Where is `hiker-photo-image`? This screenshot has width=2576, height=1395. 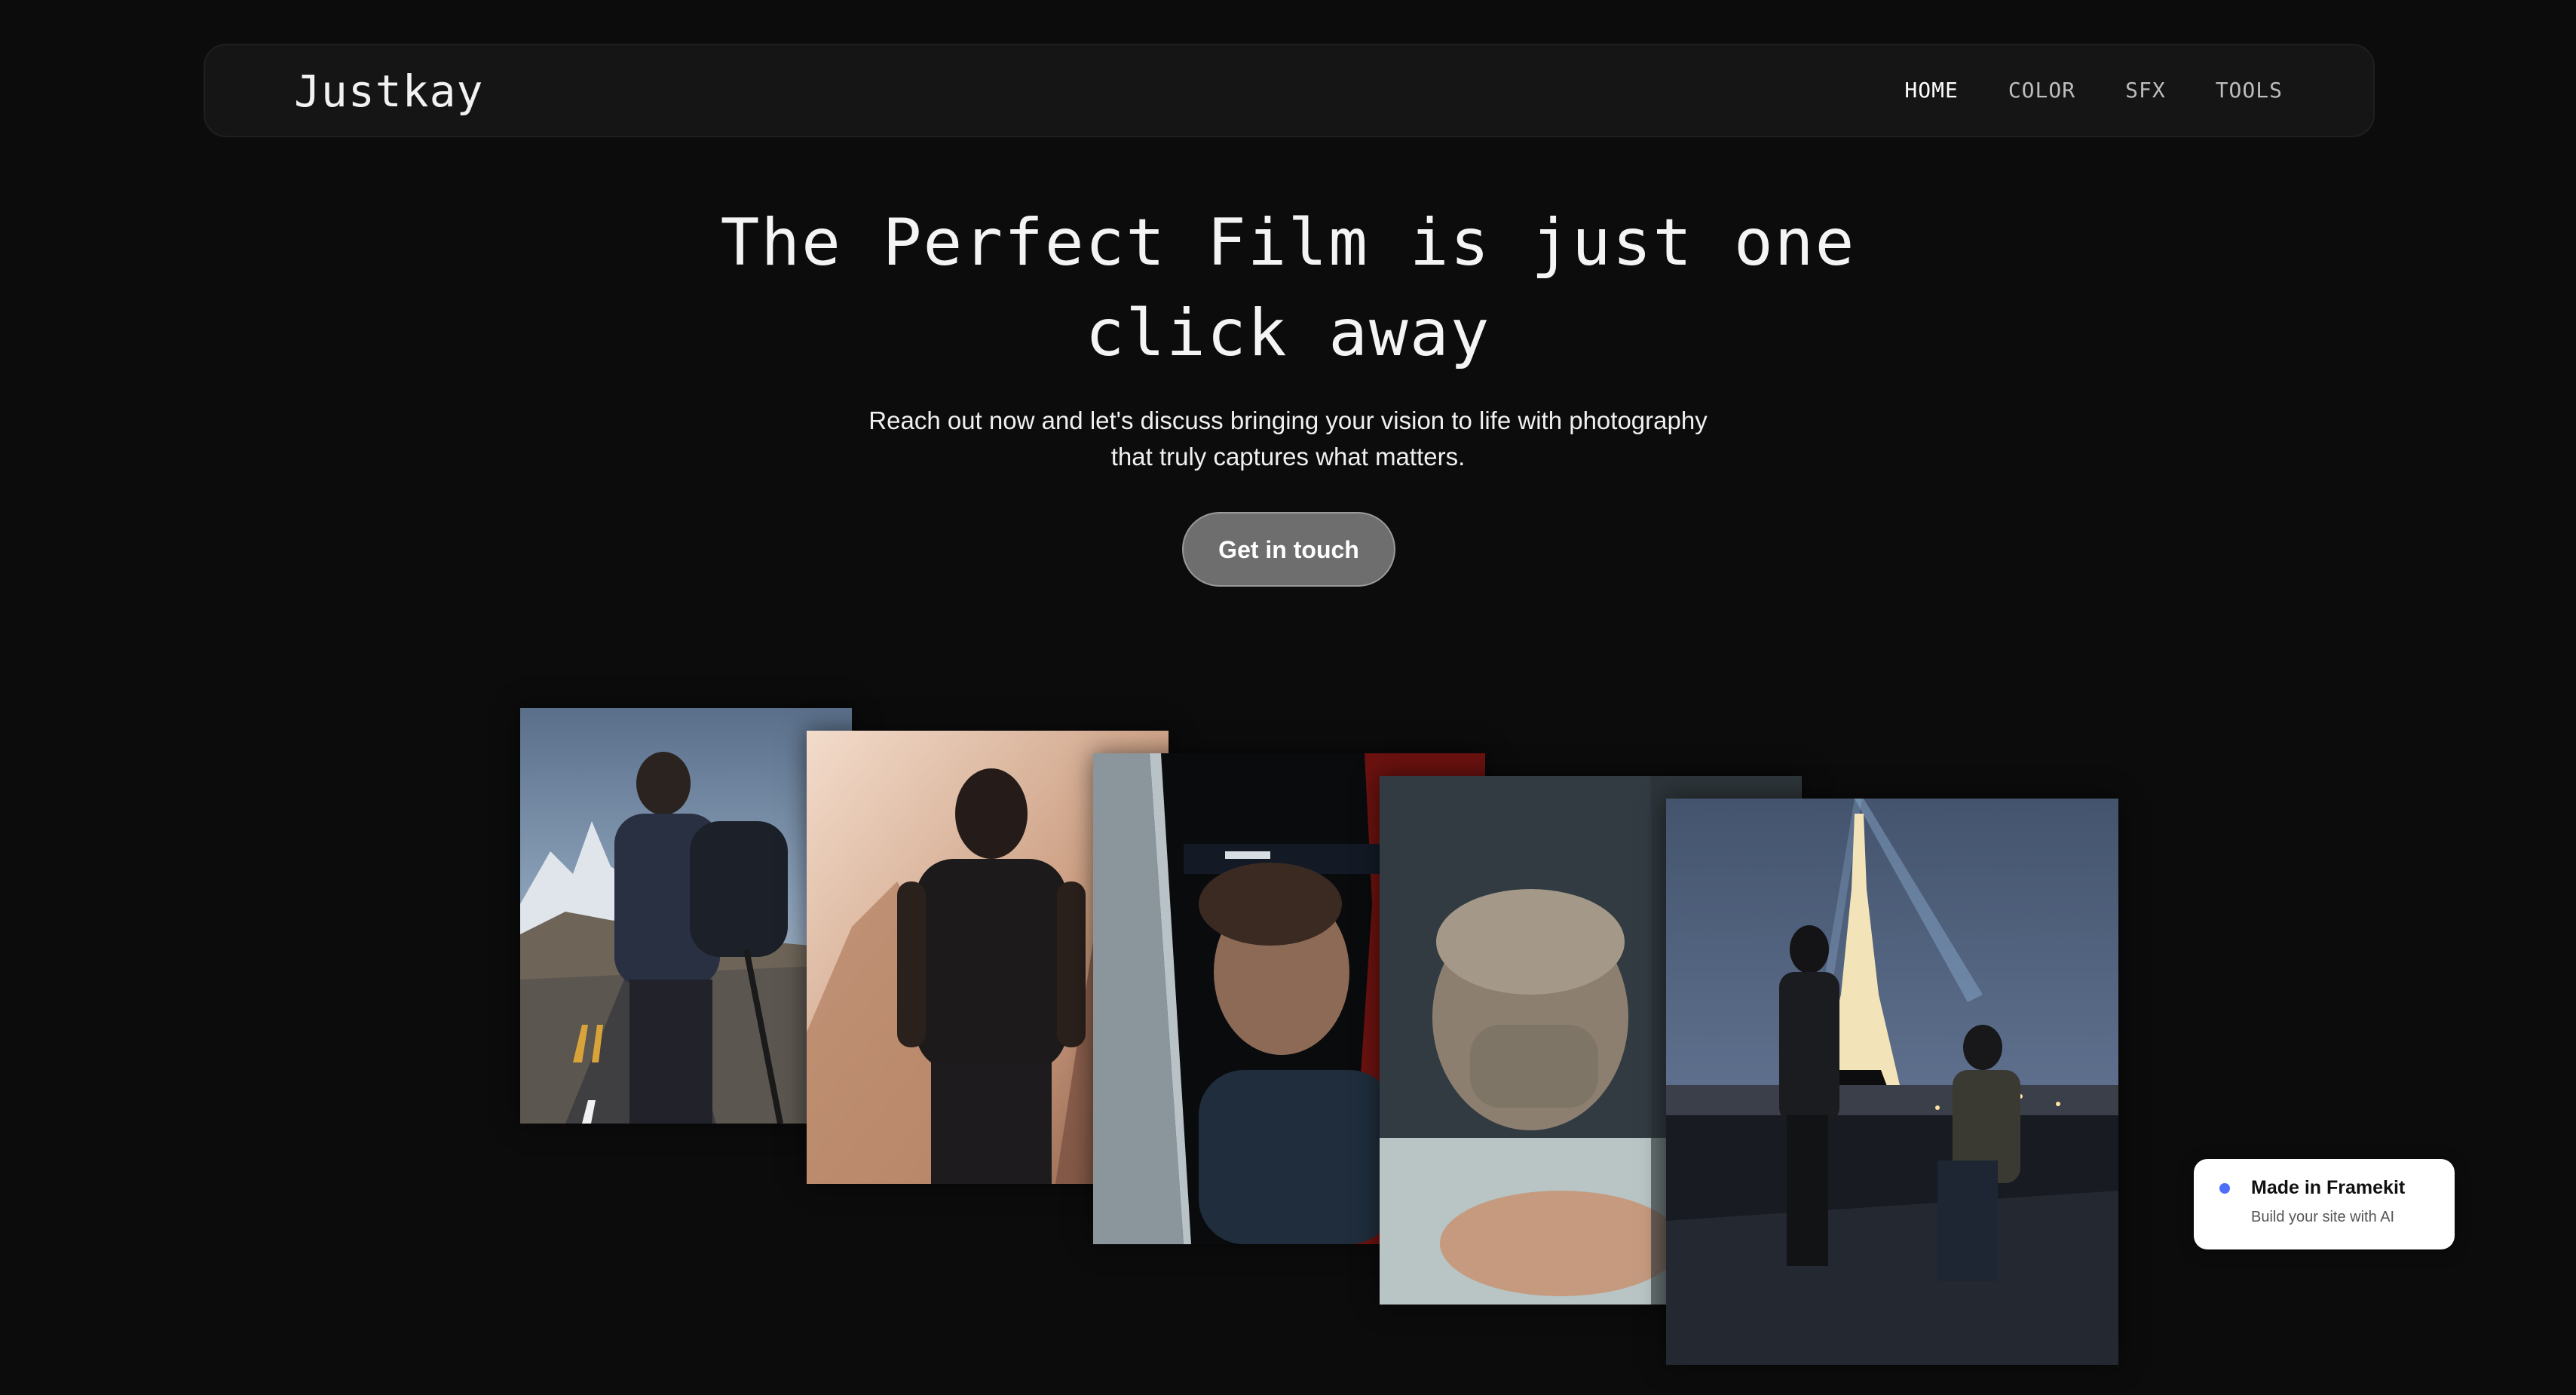
hiker-photo-image is located at coordinates (686, 916).